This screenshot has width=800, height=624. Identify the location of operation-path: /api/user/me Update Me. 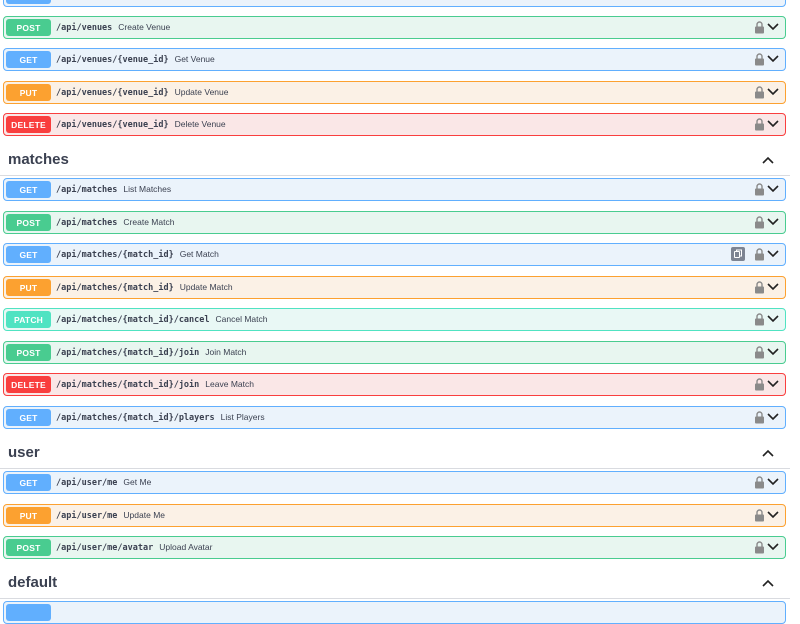
(111, 515).